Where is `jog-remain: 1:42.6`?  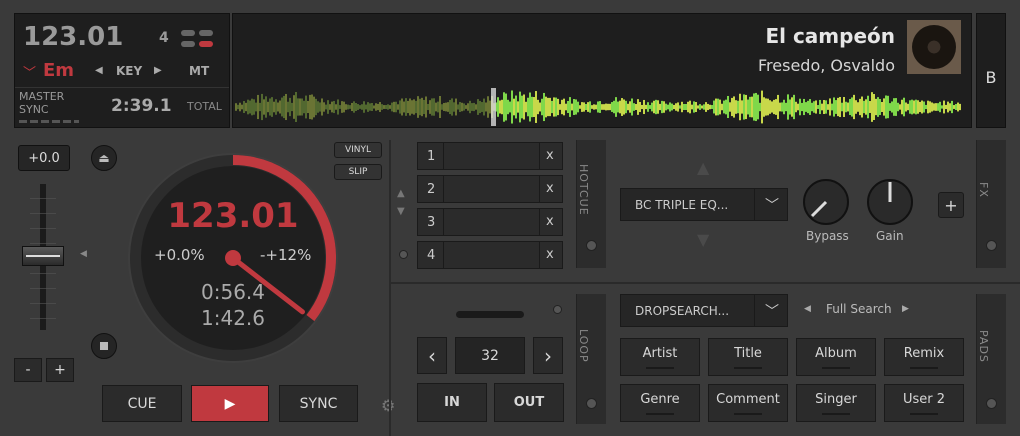 jog-remain: 1:42.6 is located at coordinates (233, 318).